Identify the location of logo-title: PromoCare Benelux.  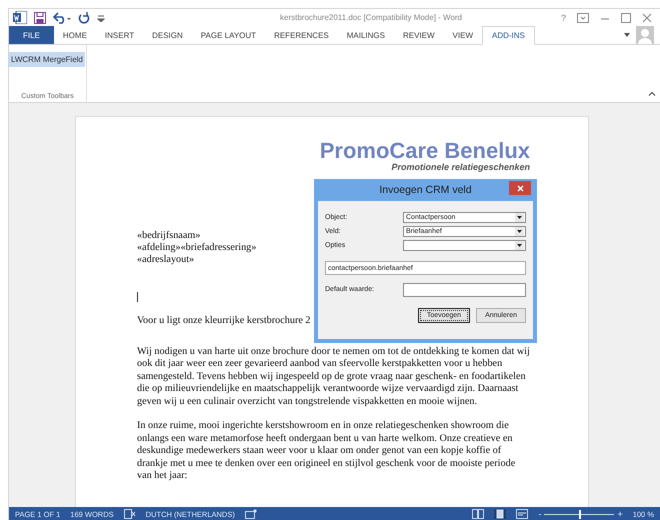
(425, 151).